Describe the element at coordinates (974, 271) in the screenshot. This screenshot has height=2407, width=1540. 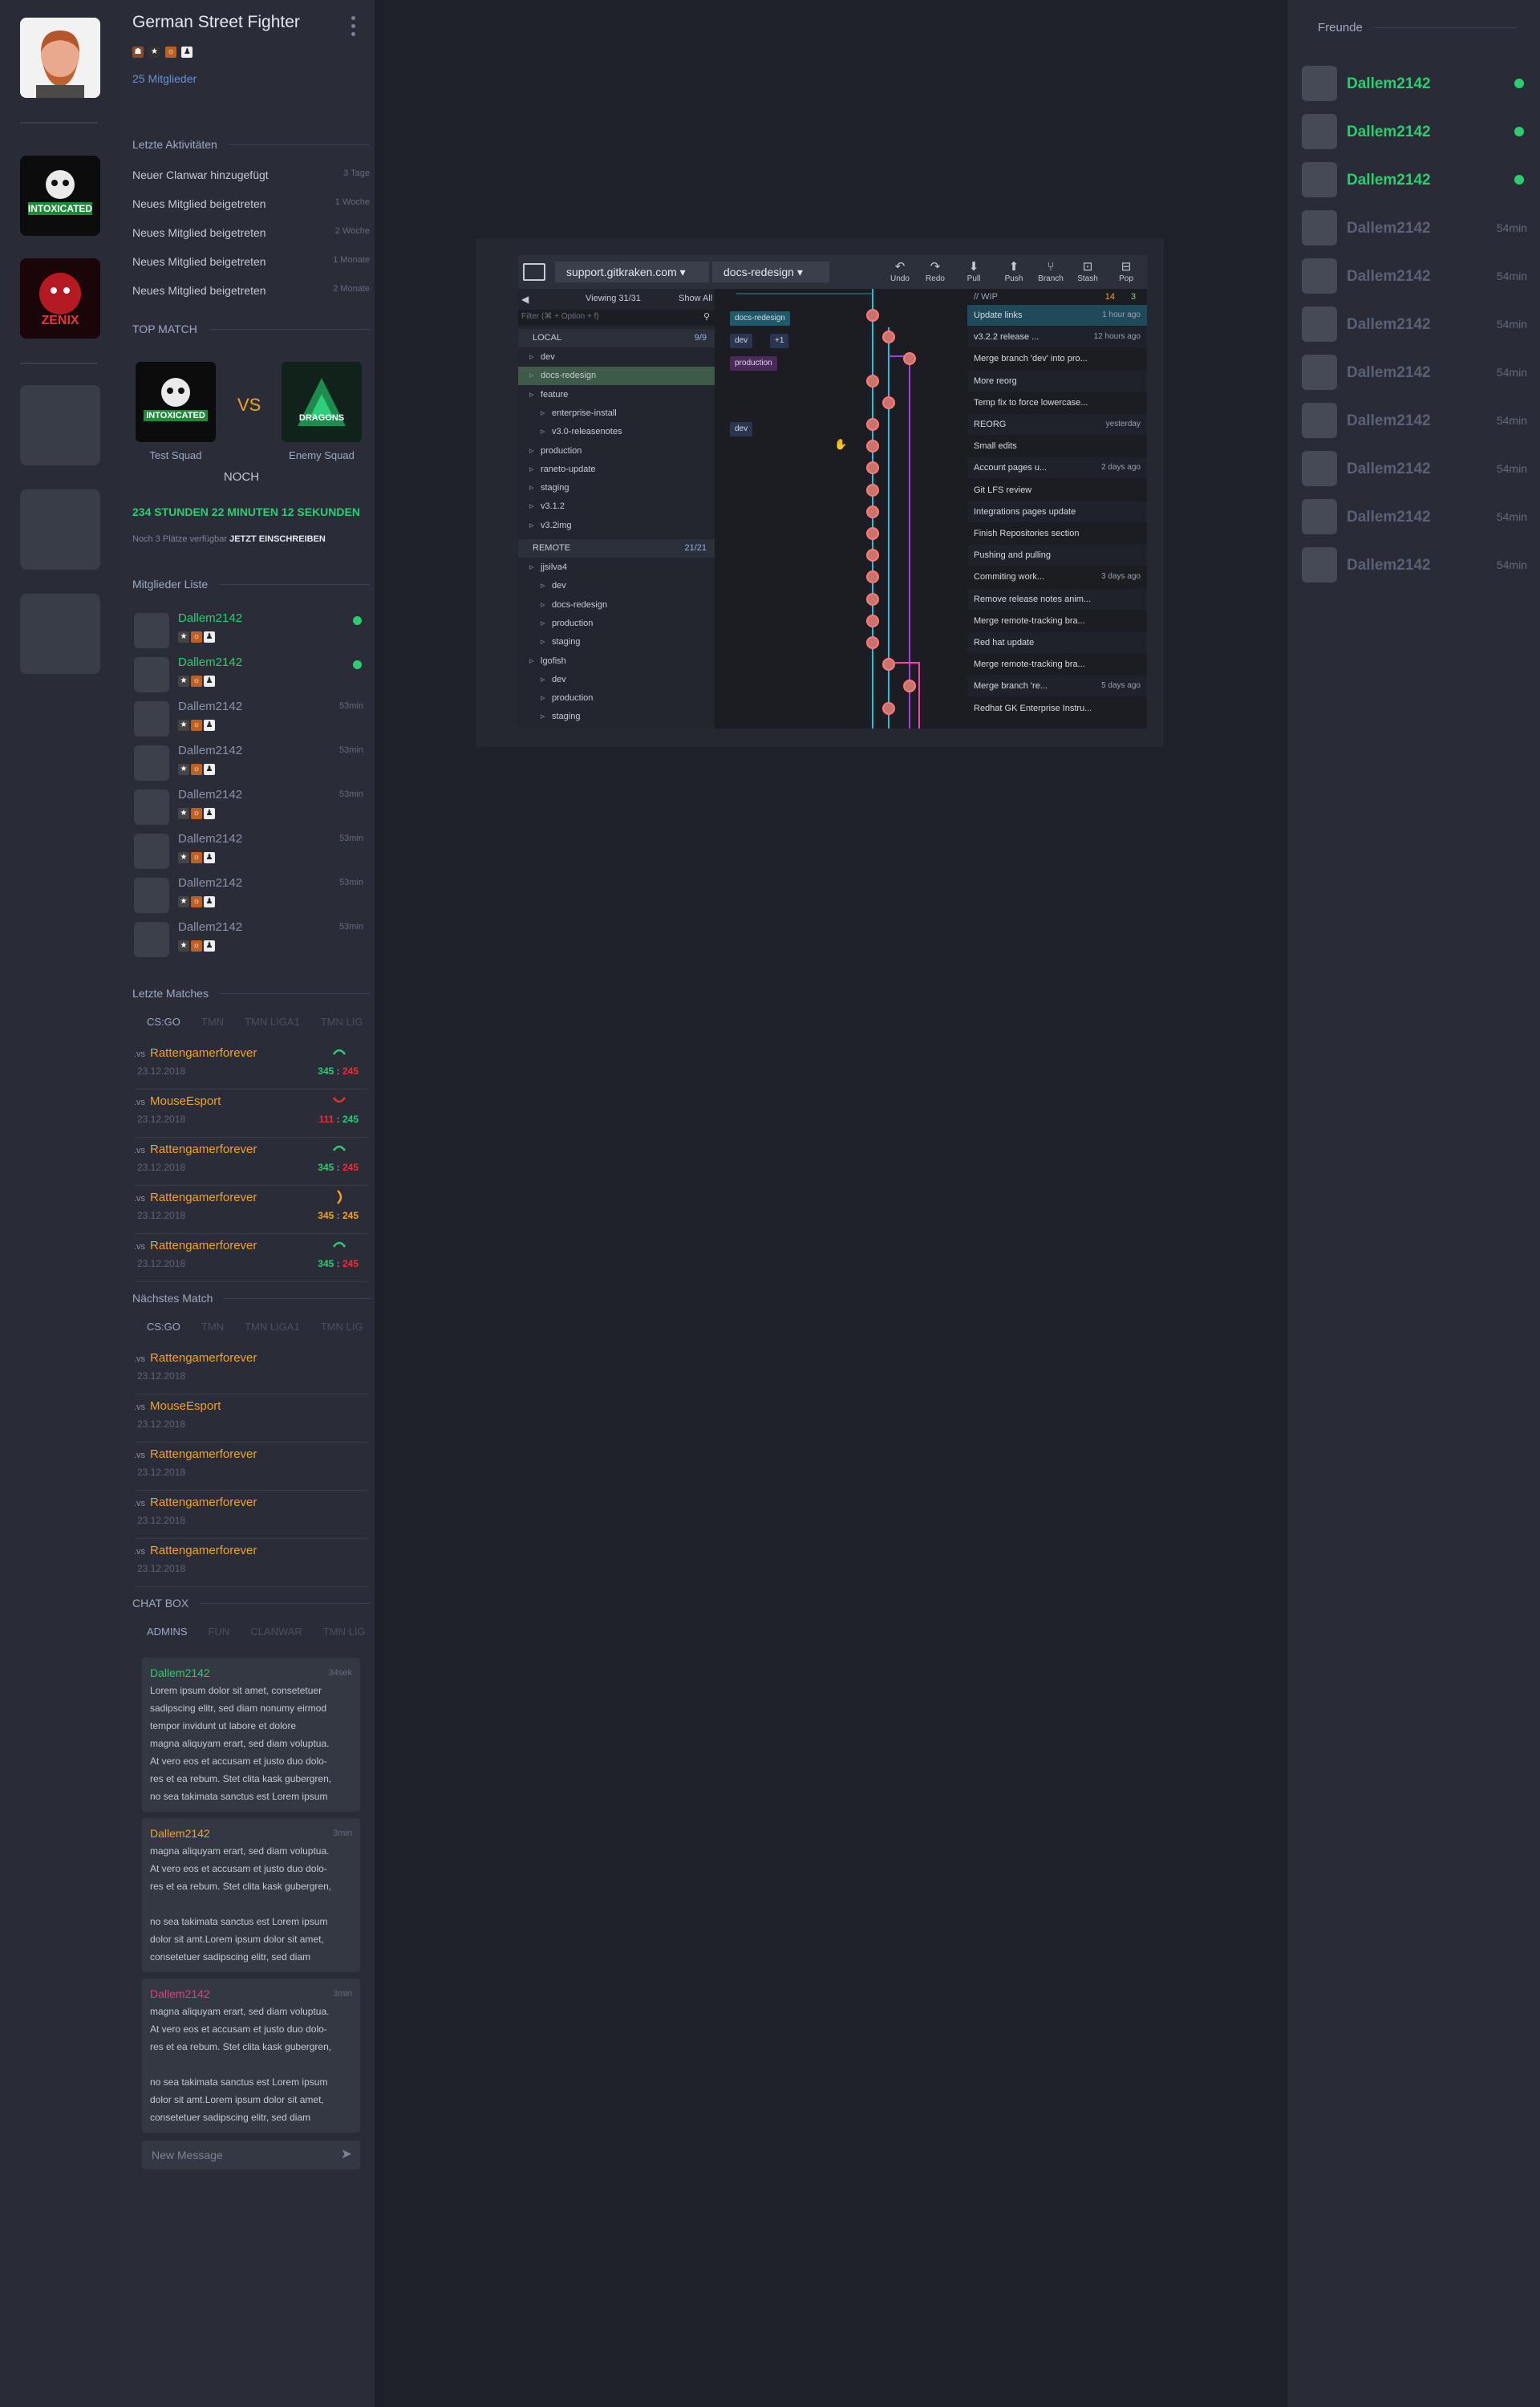
I see `gk-pull-button: ⬇ Pull` at that location.